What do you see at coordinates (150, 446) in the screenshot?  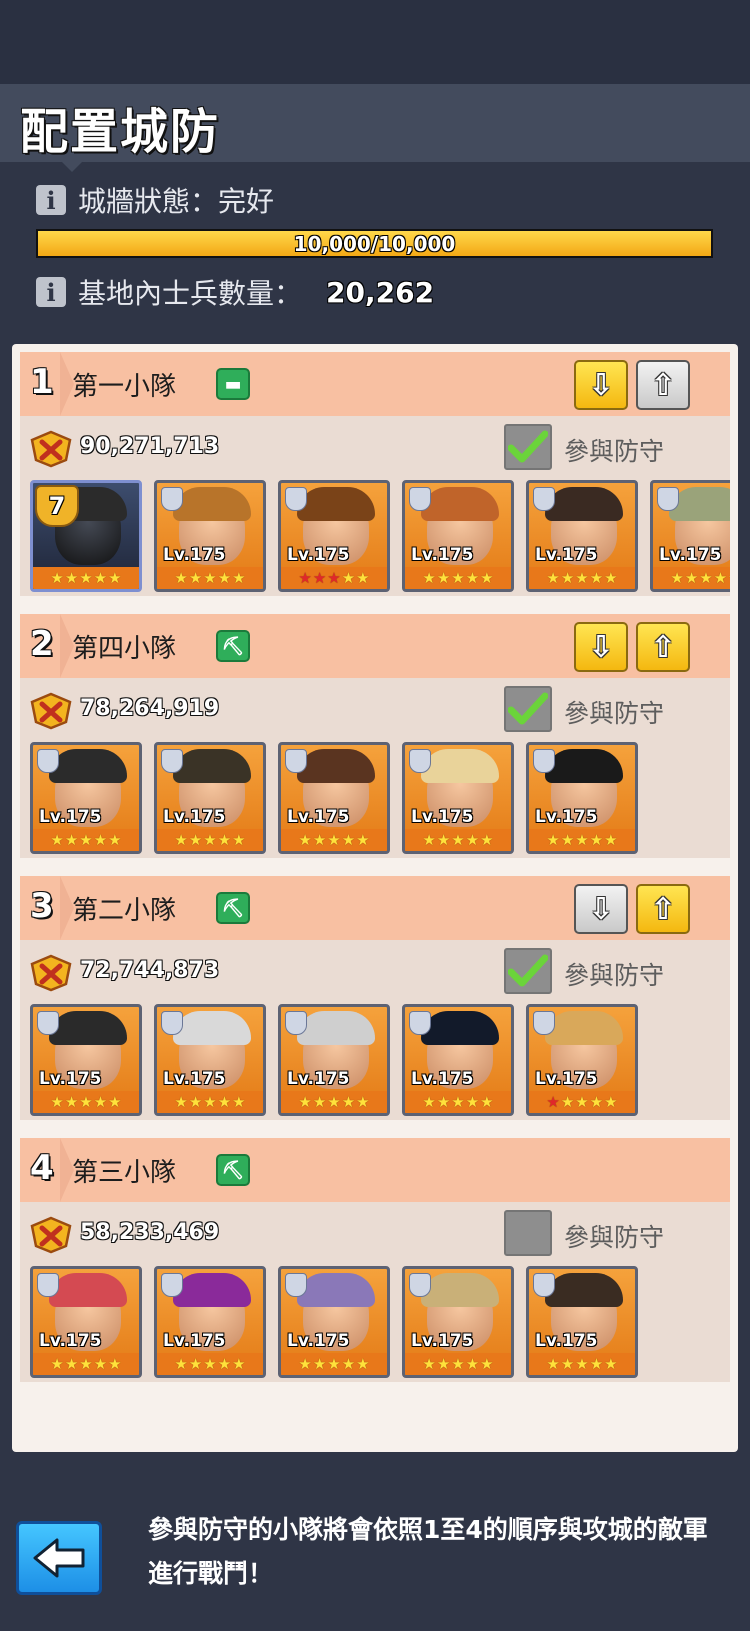 I see `squad-power: 90,271,713` at bounding box center [150, 446].